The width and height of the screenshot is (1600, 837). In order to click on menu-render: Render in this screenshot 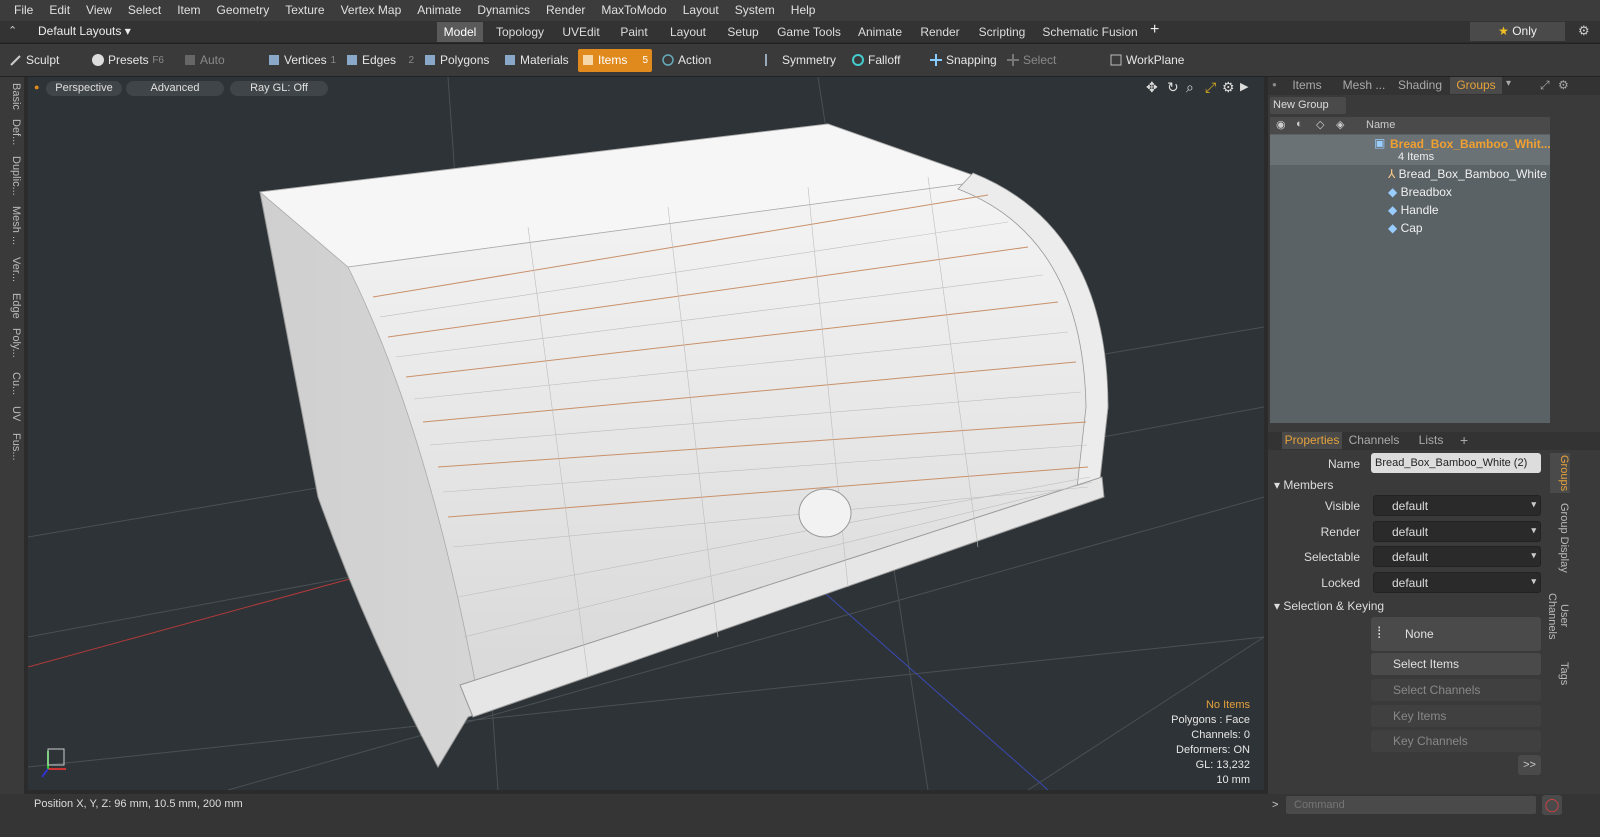, I will do `click(565, 10)`.